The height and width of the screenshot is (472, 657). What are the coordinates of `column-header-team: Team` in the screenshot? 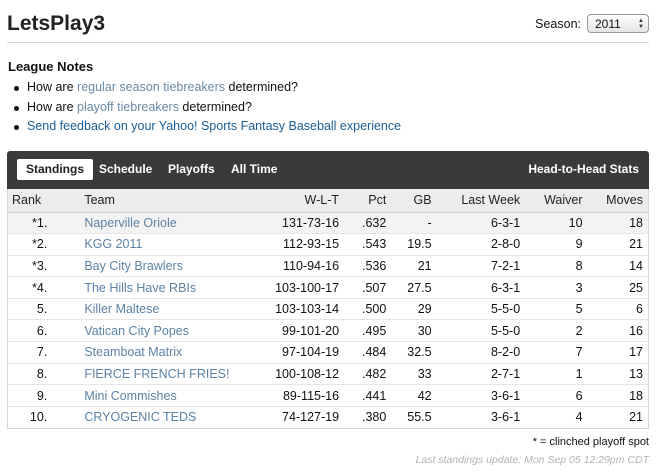 It's located at (156, 201).